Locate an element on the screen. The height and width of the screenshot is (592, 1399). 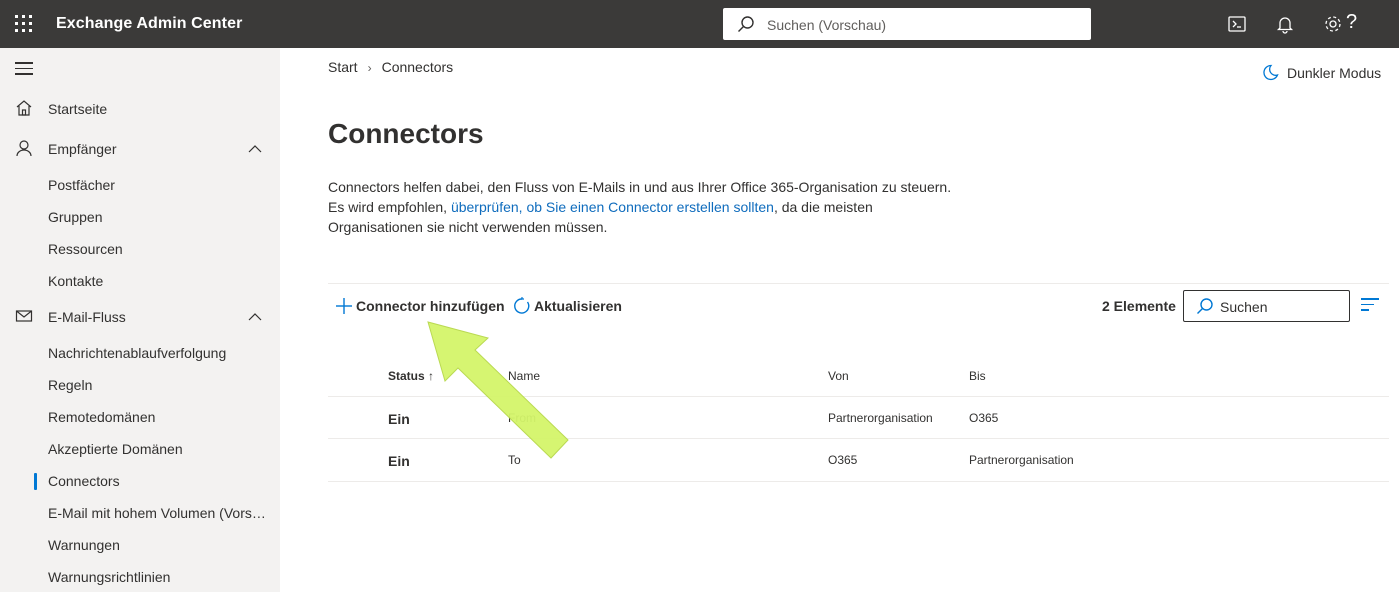
filter-icon is located at coordinates (1370, 305).